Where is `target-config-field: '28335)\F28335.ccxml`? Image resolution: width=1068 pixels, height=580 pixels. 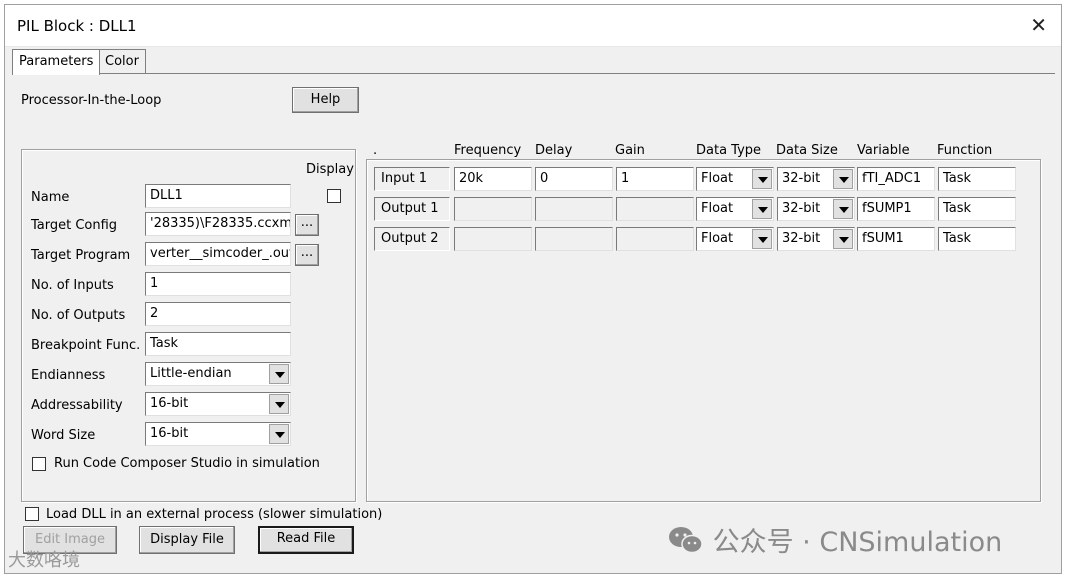 target-config-field: '28335)\F28335.ccxml is located at coordinates (218, 224).